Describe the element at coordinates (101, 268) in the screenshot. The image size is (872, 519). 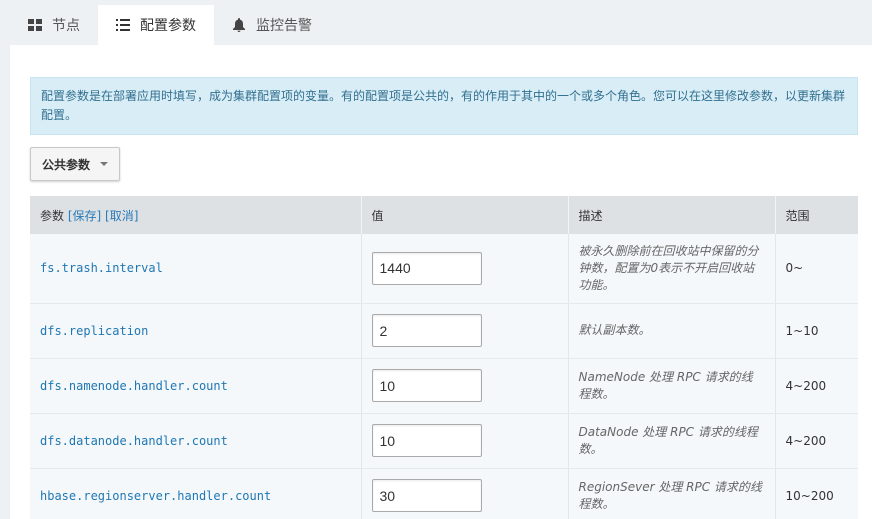
I see `param-name: fs.trash.interval` at that location.